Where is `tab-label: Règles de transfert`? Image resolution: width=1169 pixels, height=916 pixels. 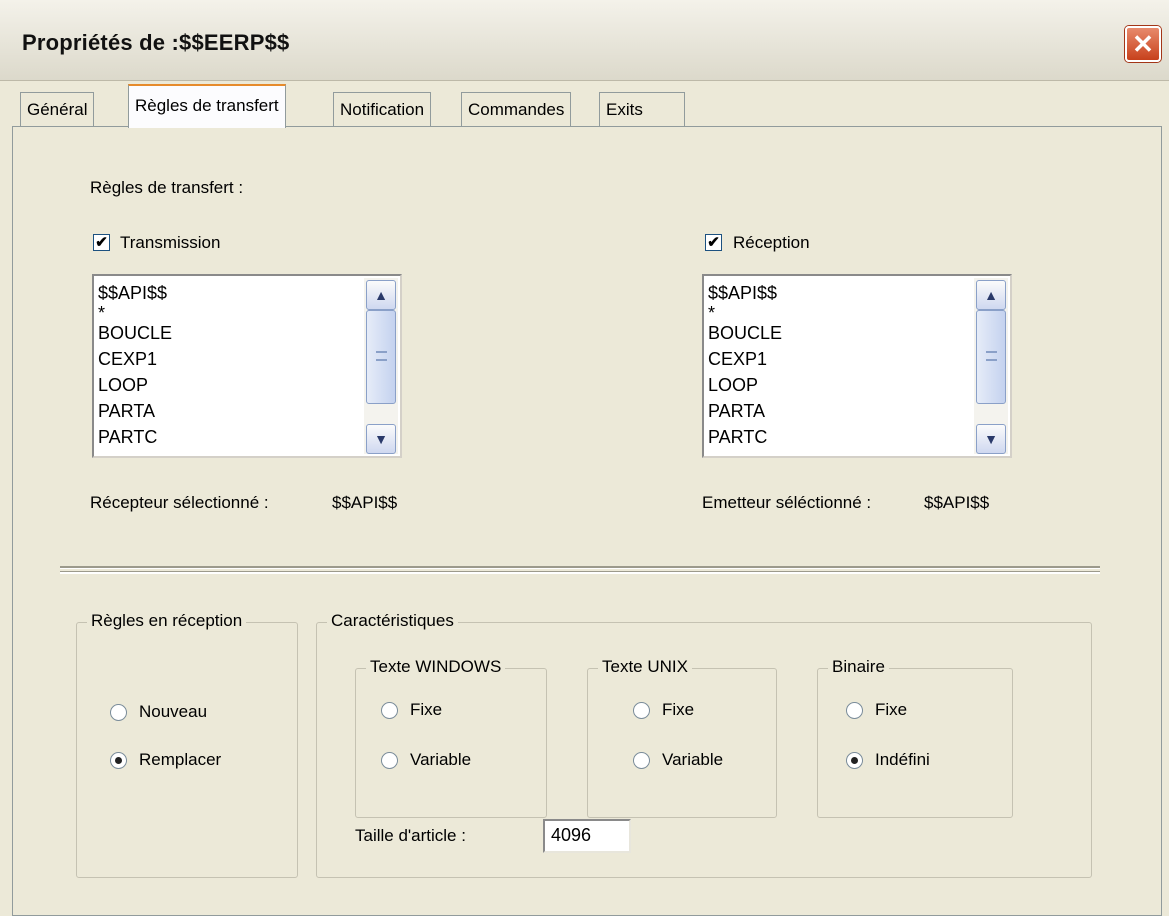
tab-label: Règles de transfert is located at coordinates (207, 105).